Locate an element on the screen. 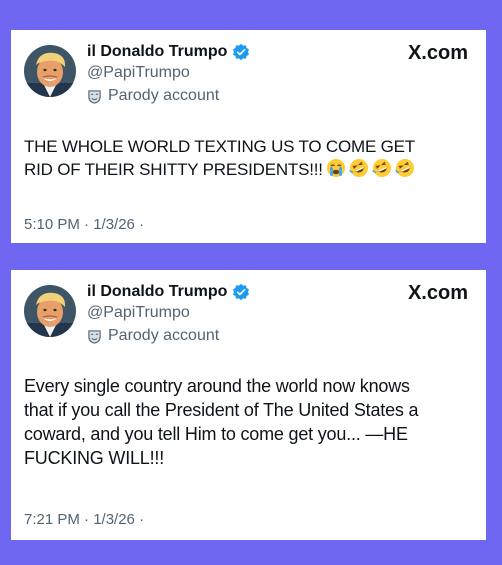 This screenshot has height=565, width=502. post-timestamp: 7:21 PM · 1/3/26 · is located at coordinates (84, 519).